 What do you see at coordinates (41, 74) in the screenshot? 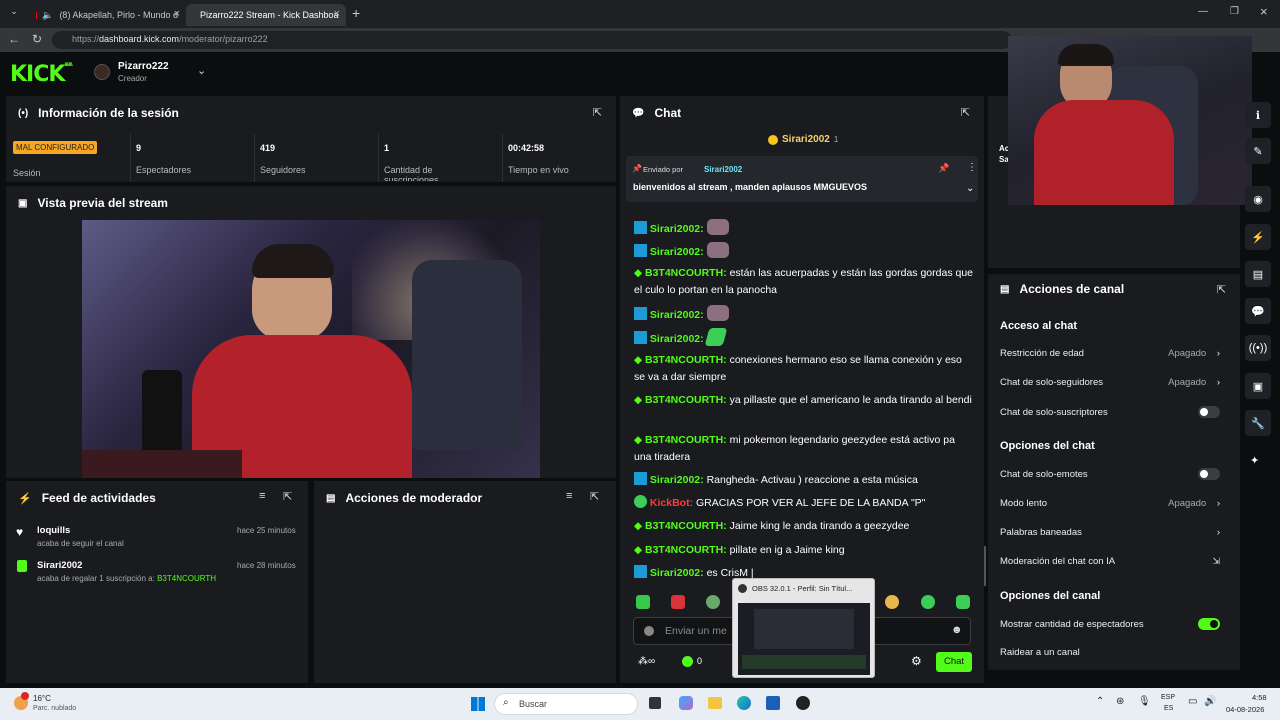
I see `kick-logo: KICKBETA` at bounding box center [41, 74].